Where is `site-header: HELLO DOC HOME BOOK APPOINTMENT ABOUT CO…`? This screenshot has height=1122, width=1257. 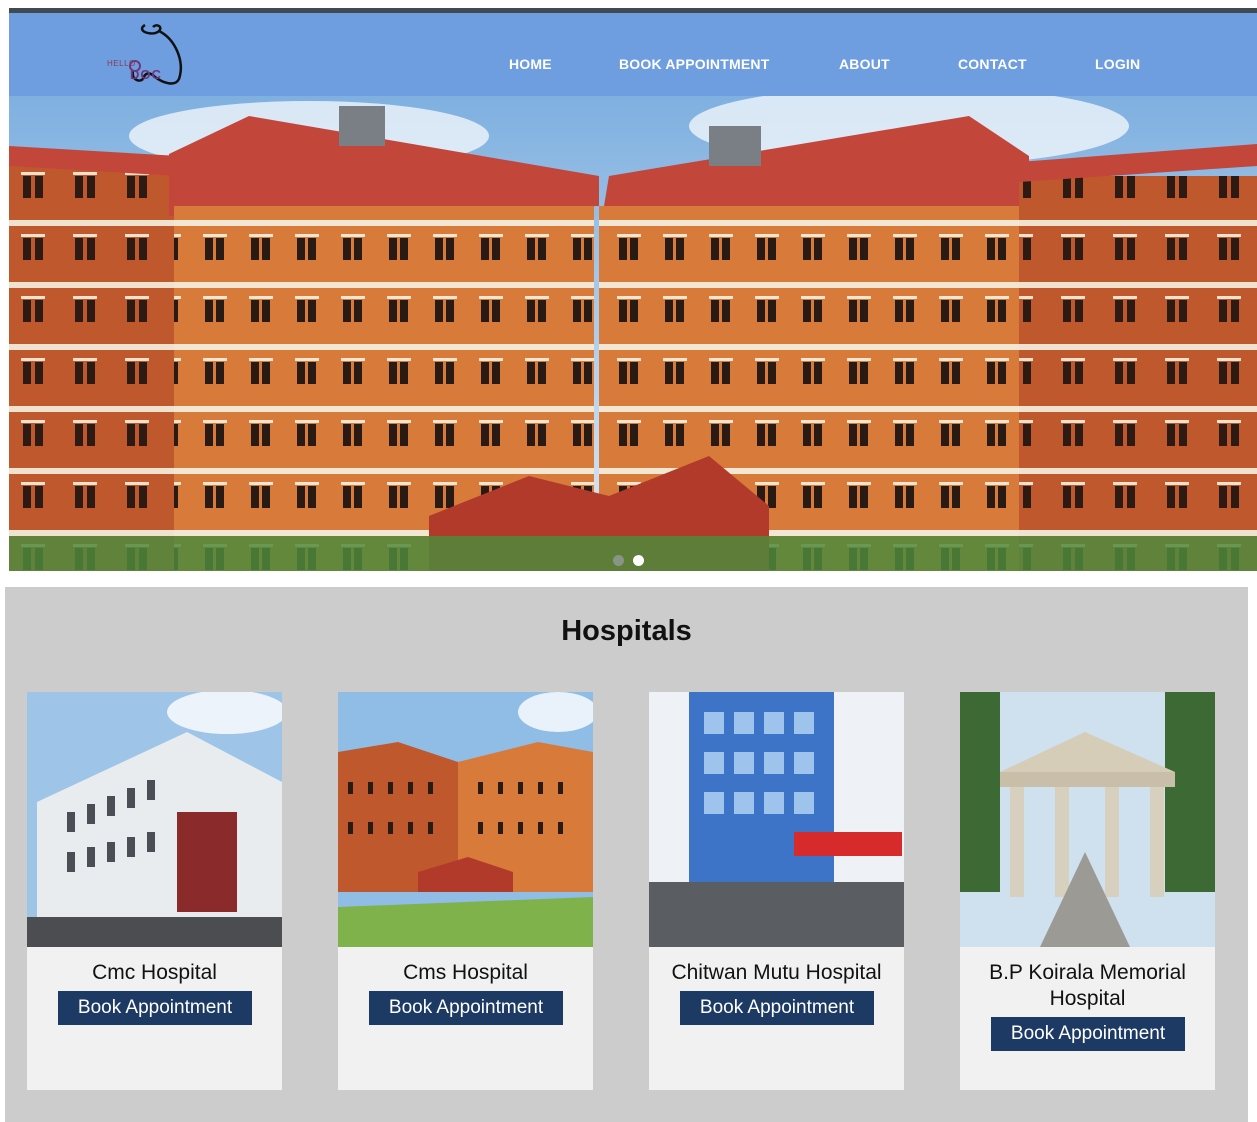
site-header: HELLO DOC HOME BOOK APPOINTMENT ABOUT CO… is located at coordinates (633, 54).